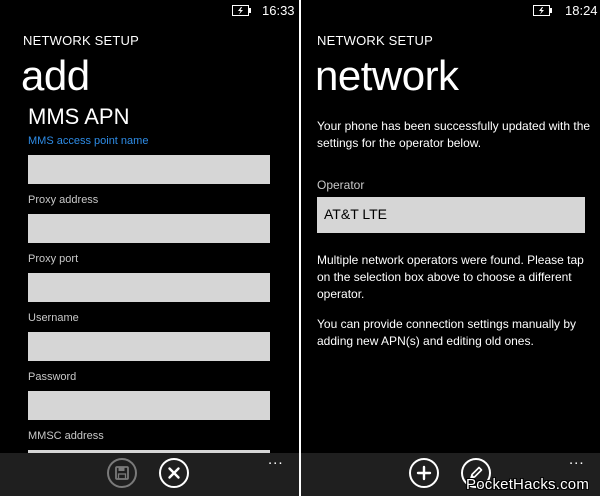  I want to click on page-title: add, so click(55, 75).